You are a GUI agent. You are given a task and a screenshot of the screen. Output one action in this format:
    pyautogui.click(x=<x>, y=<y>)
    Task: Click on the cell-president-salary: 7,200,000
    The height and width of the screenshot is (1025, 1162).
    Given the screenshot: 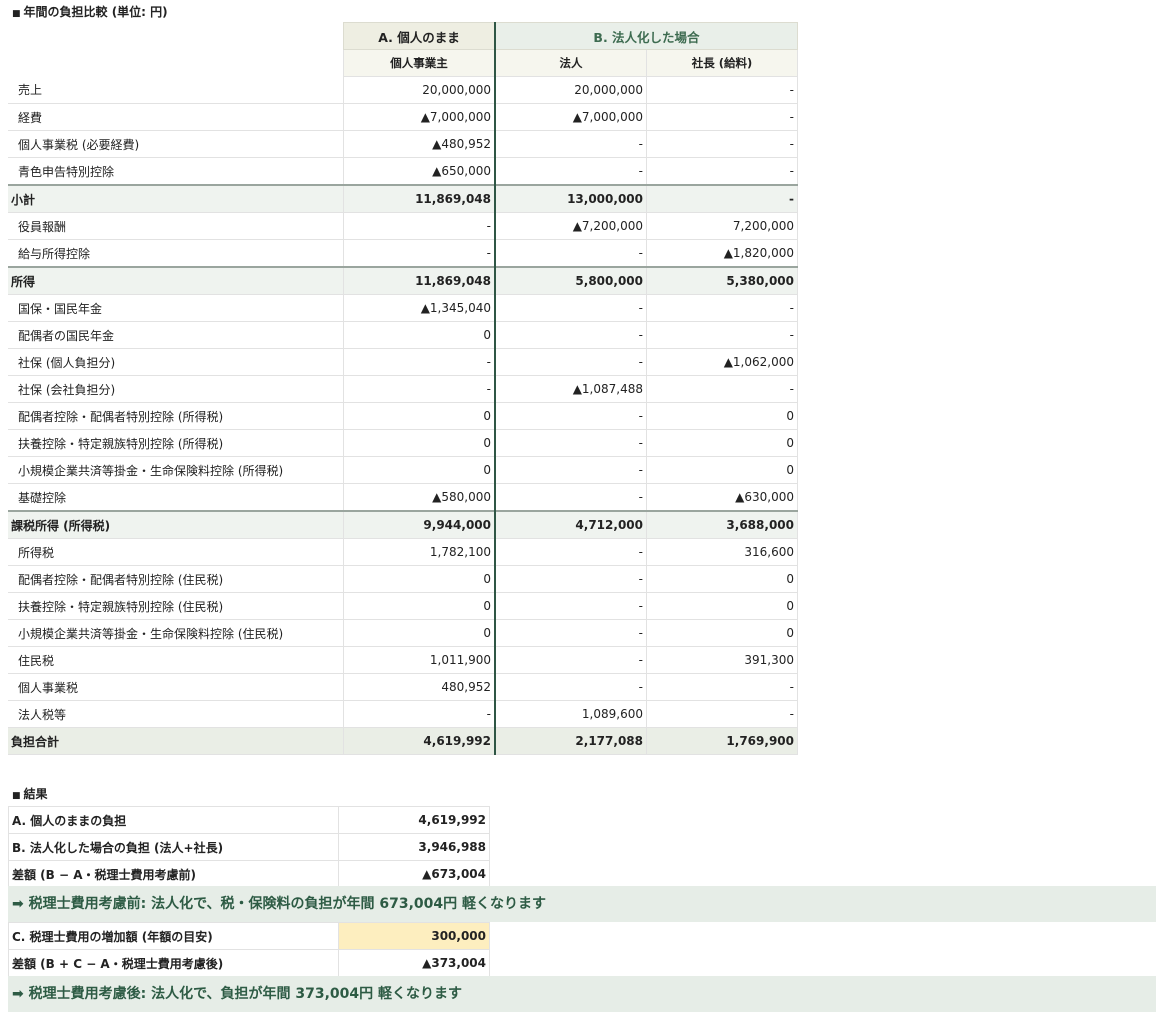 What is the action you would take?
    pyautogui.click(x=722, y=226)
    